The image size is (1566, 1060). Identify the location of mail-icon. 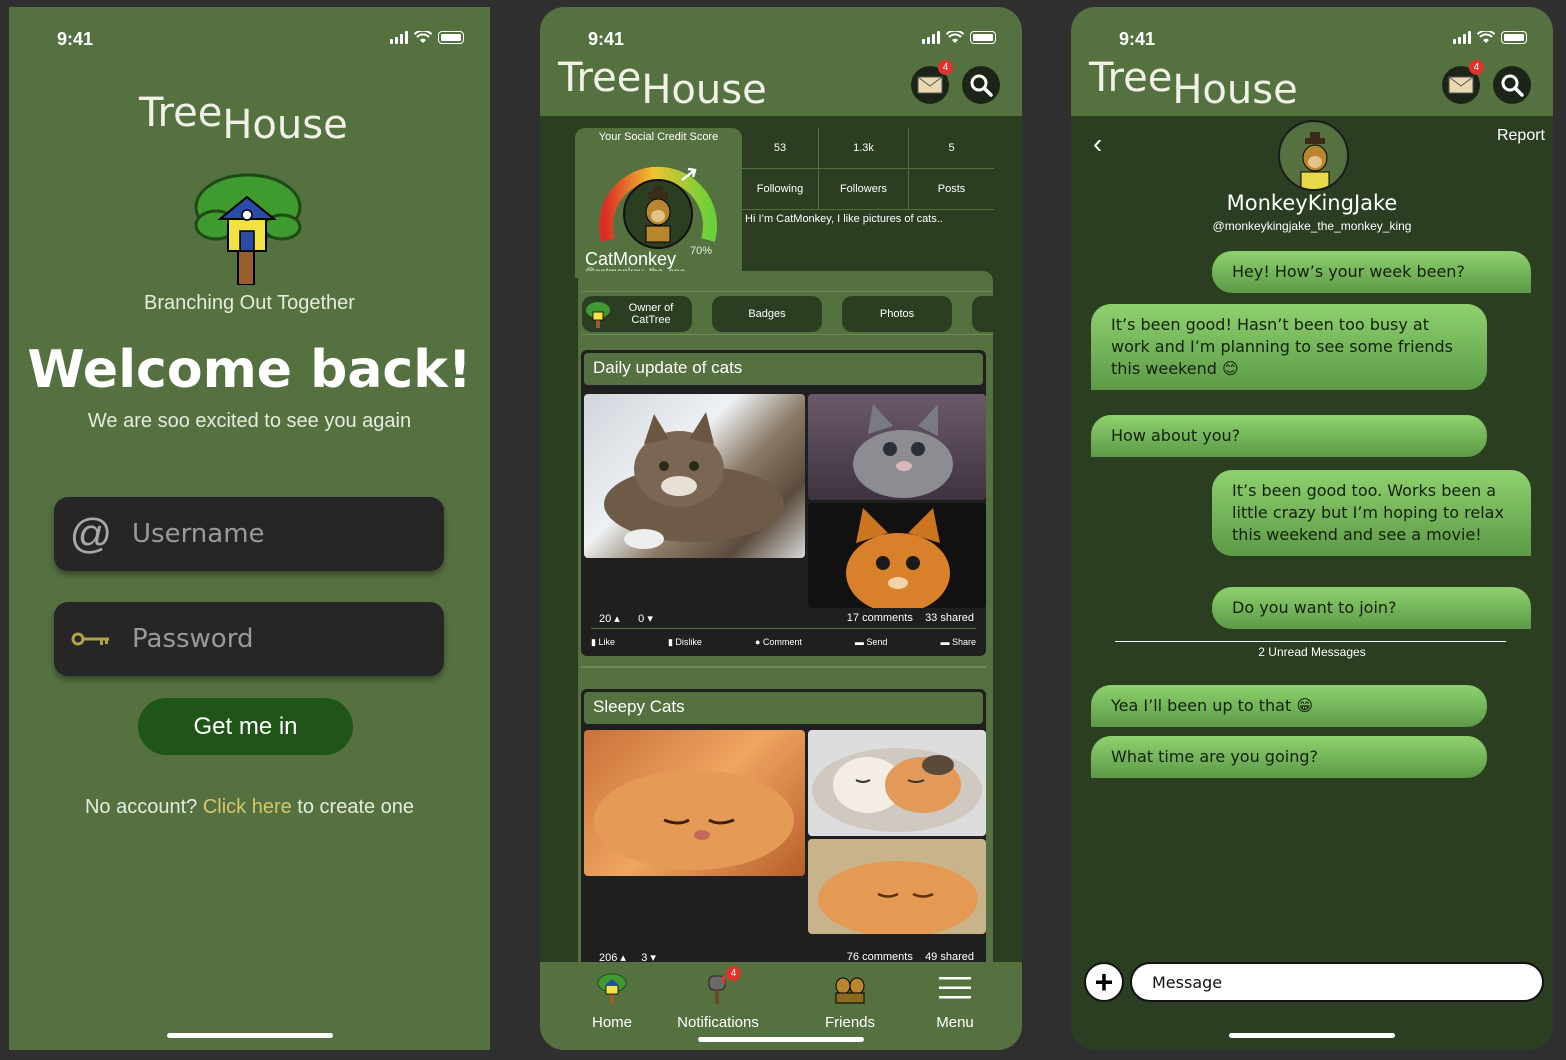
(1461, 85).